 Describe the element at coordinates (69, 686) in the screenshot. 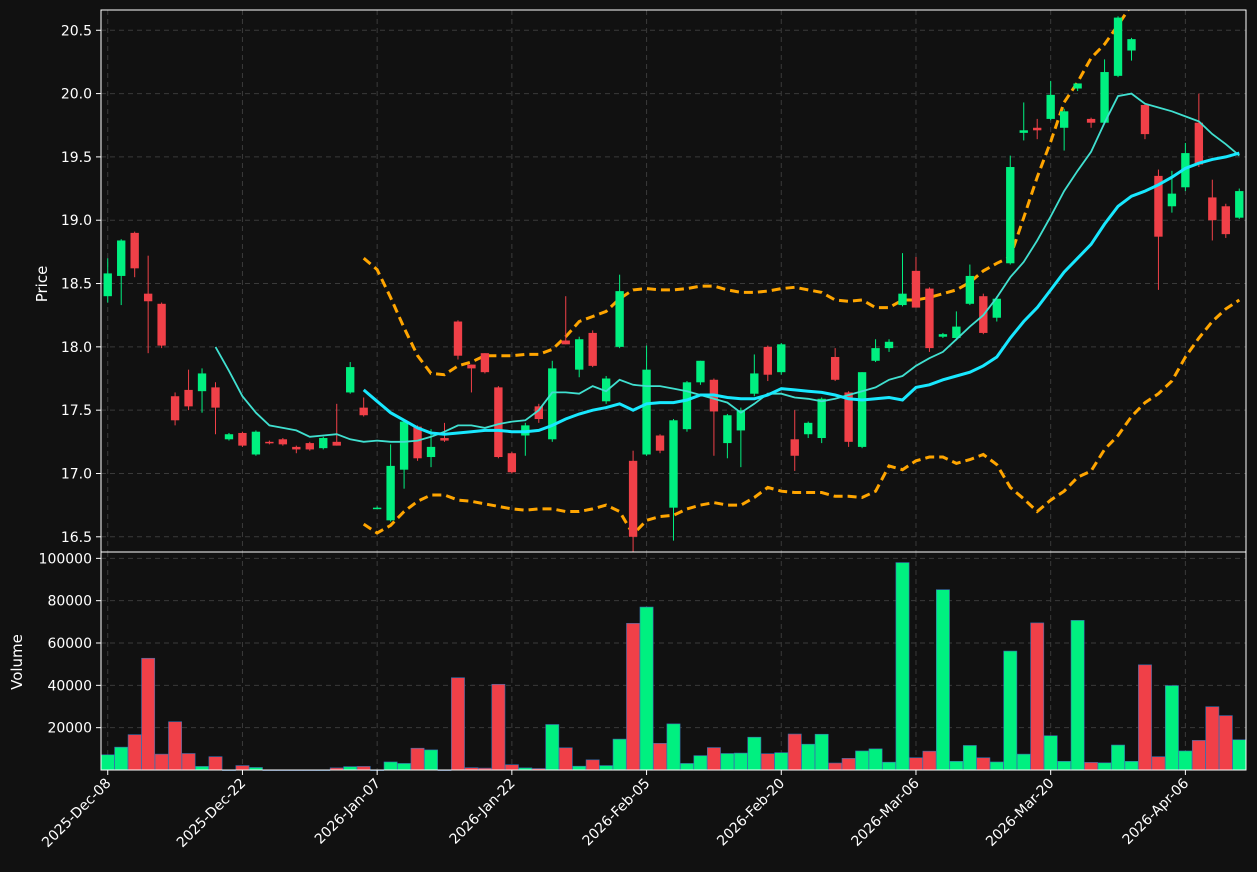

I see `volume-tick-label: 40000` at that location.